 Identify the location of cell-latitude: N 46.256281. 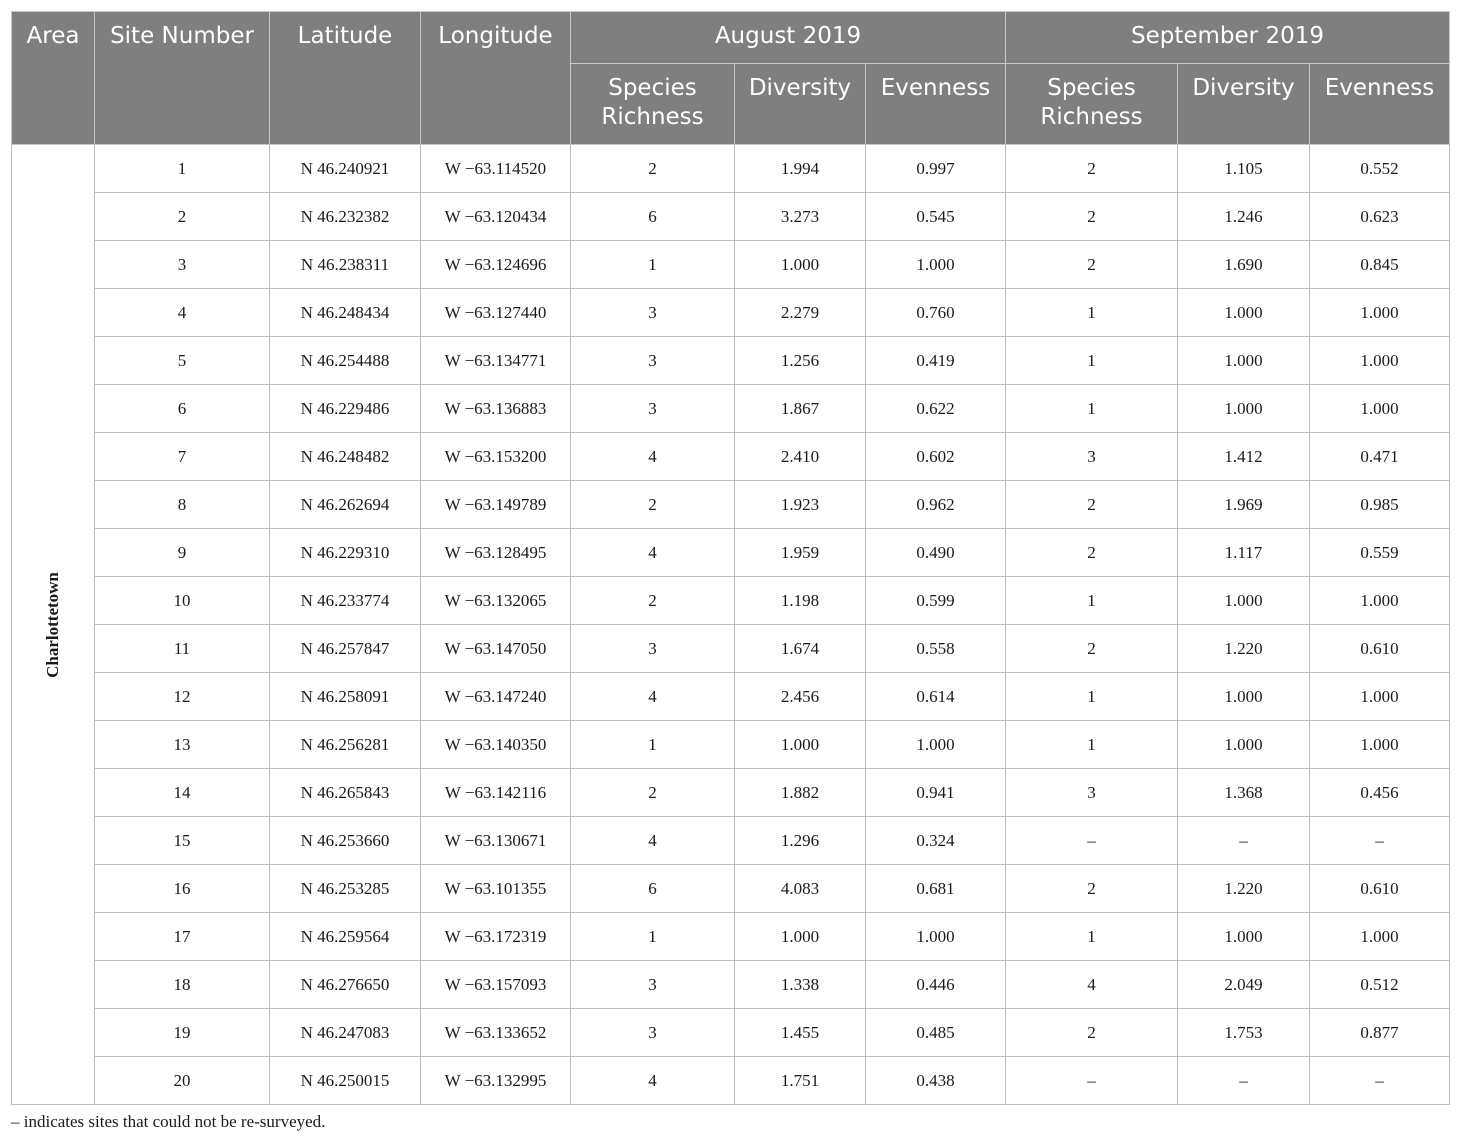
(345, 744).